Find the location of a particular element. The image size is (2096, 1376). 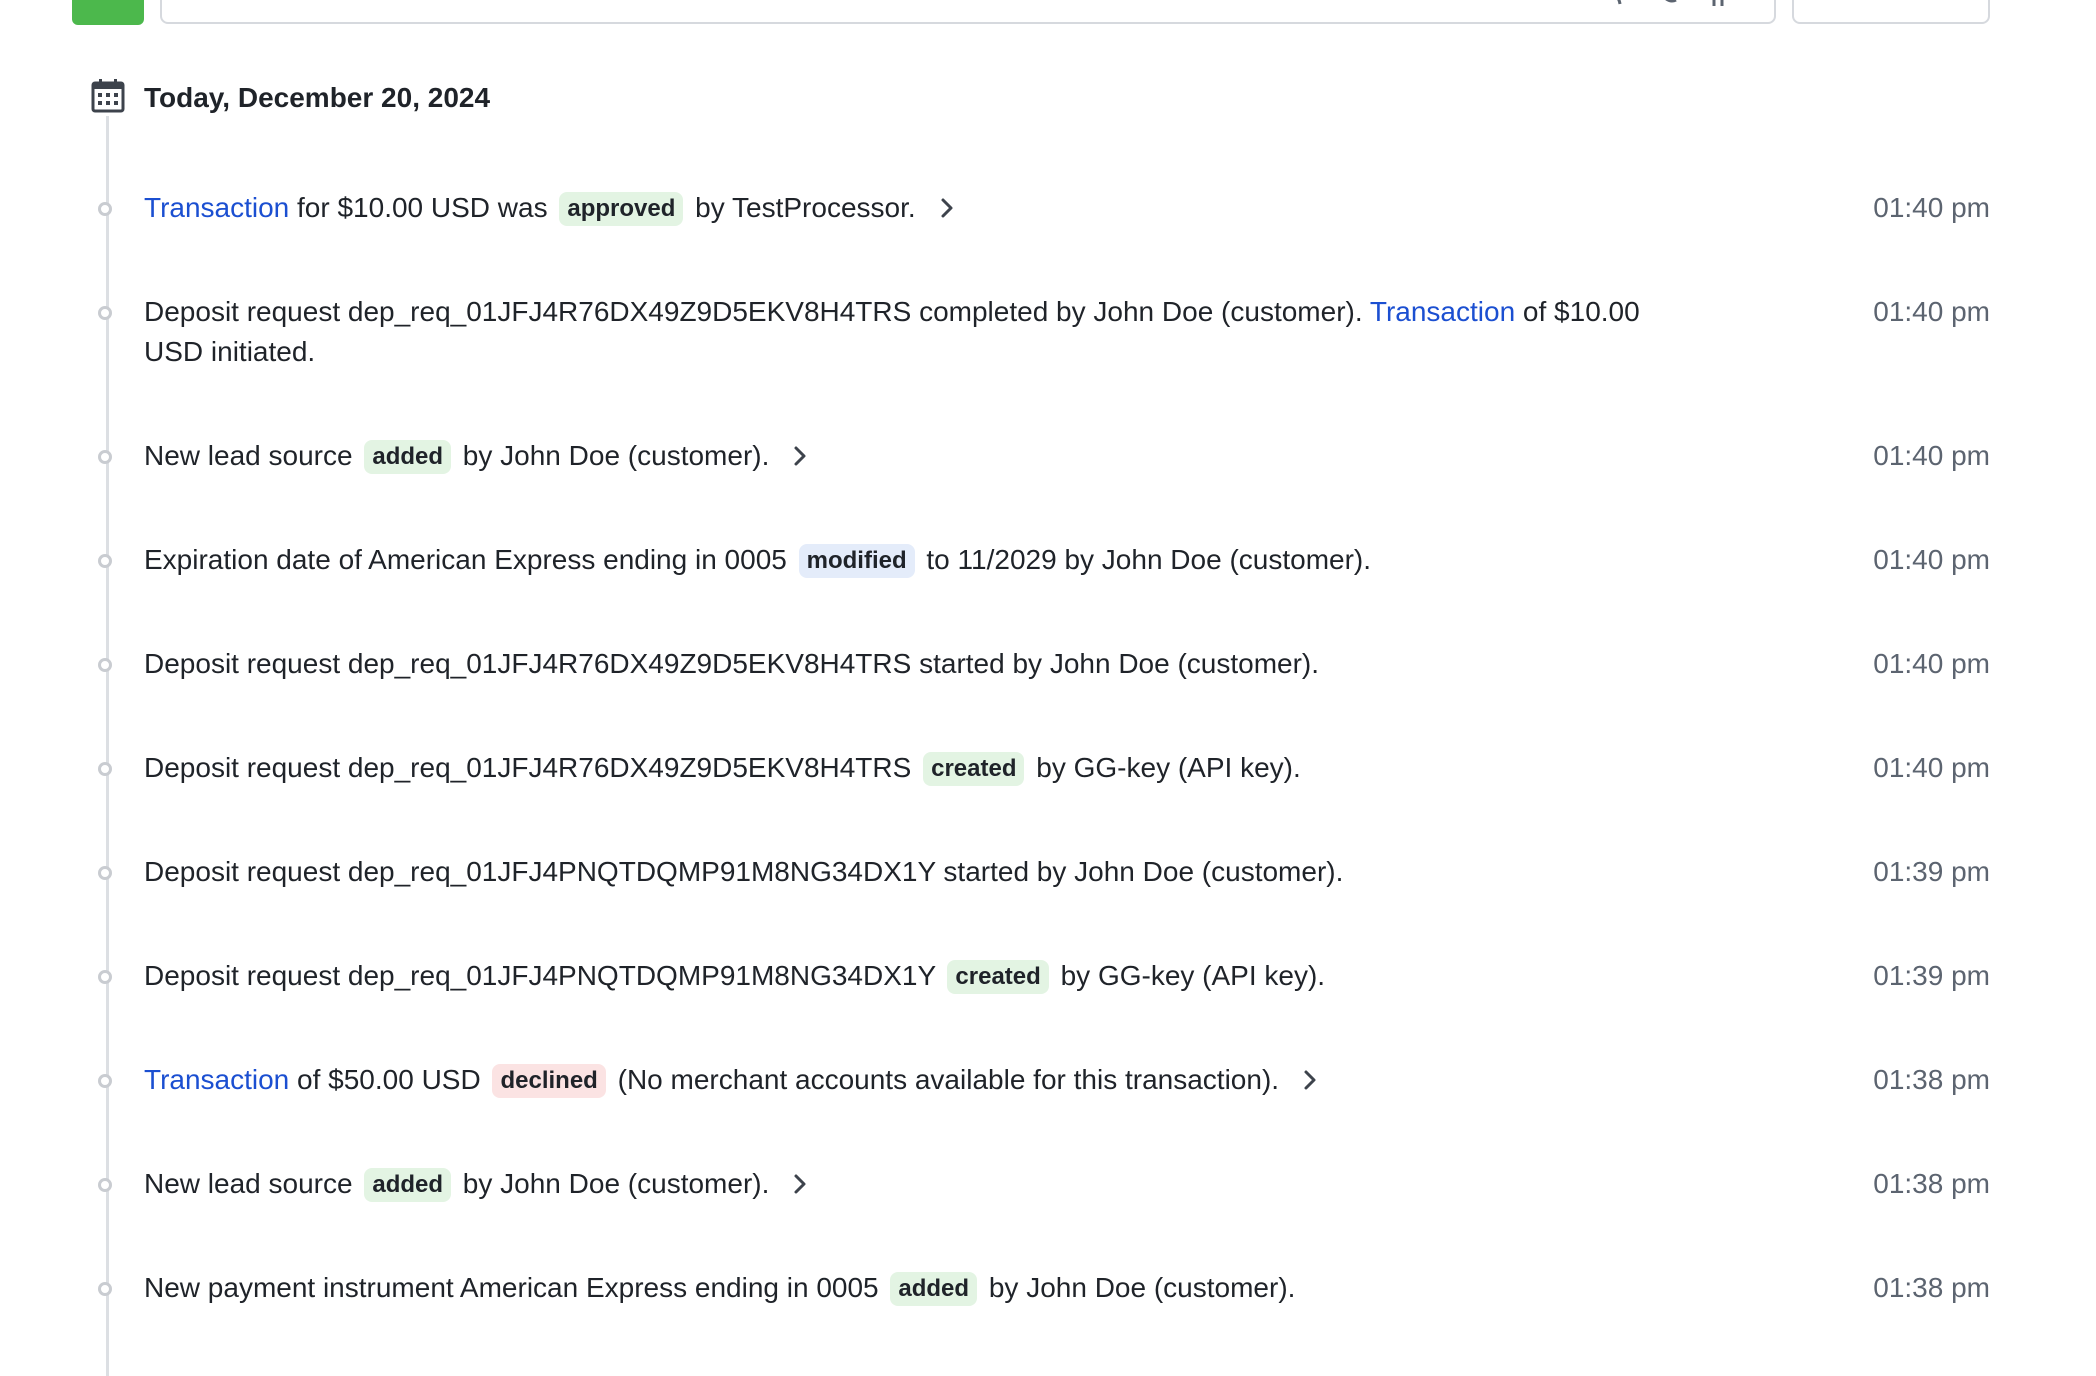

event-text: for $10.00 USD was is located at coordinates (422, 207).